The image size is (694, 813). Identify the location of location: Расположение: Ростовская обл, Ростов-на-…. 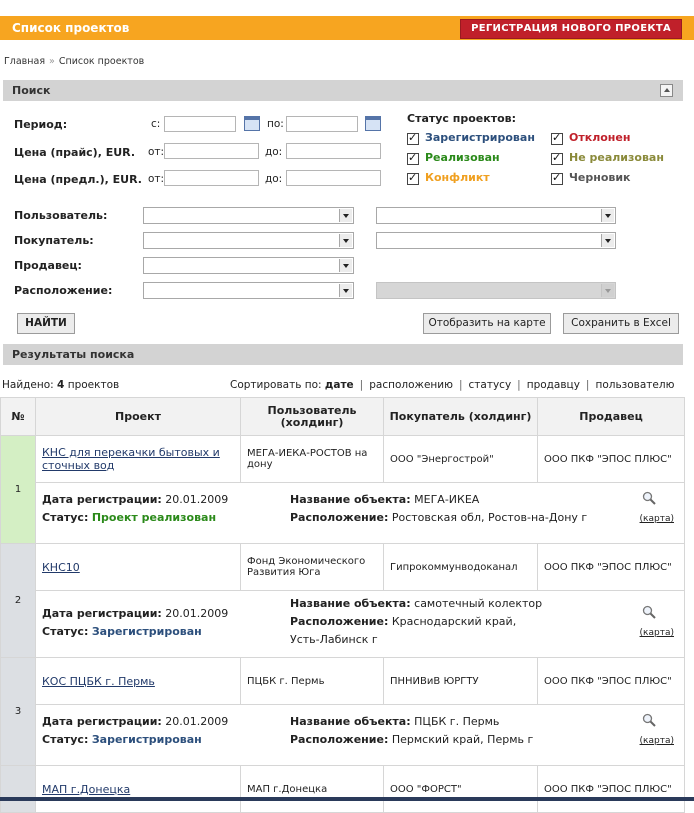
(439, 517).